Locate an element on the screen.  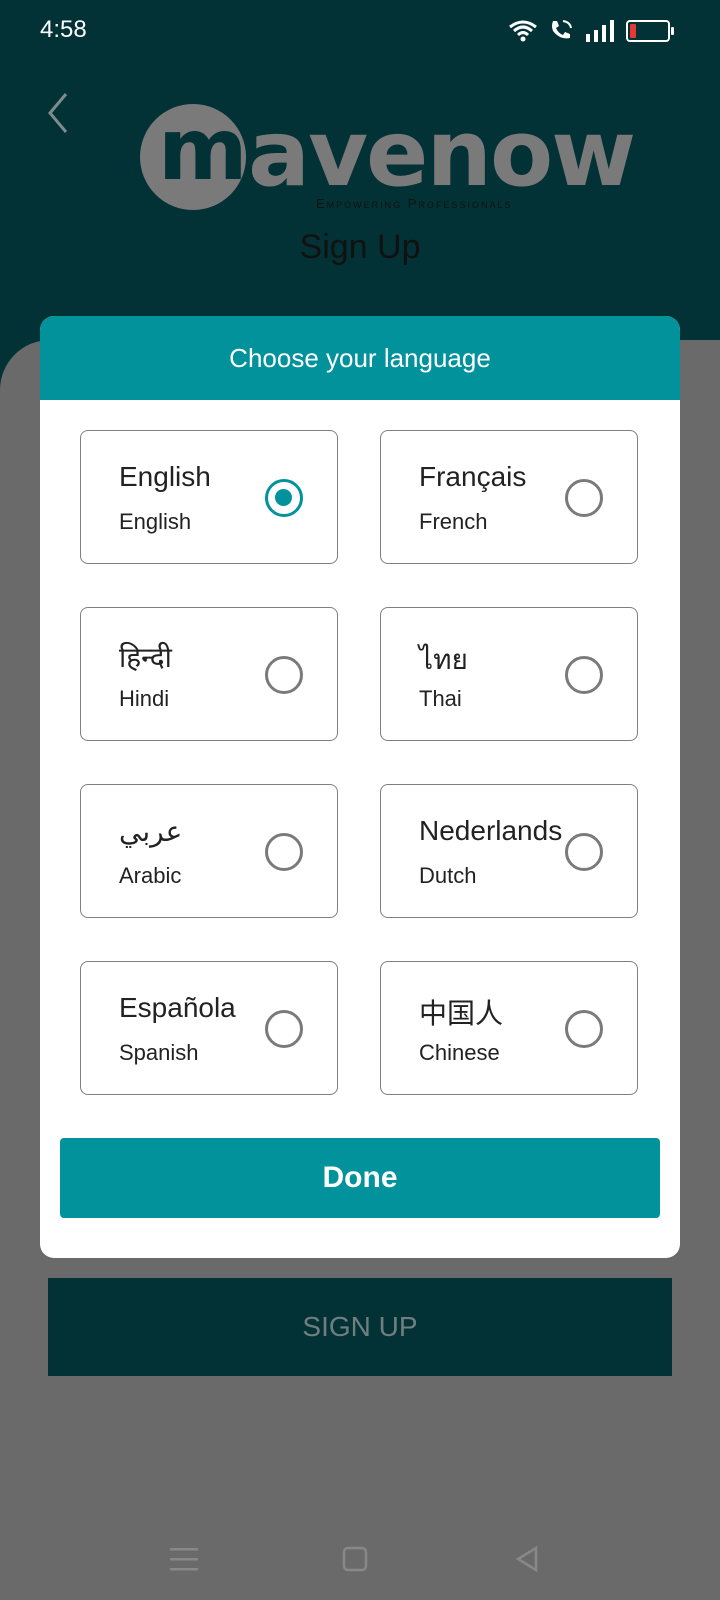
sign-up-button: SIGN UP is located at coordinates (360, 1327).